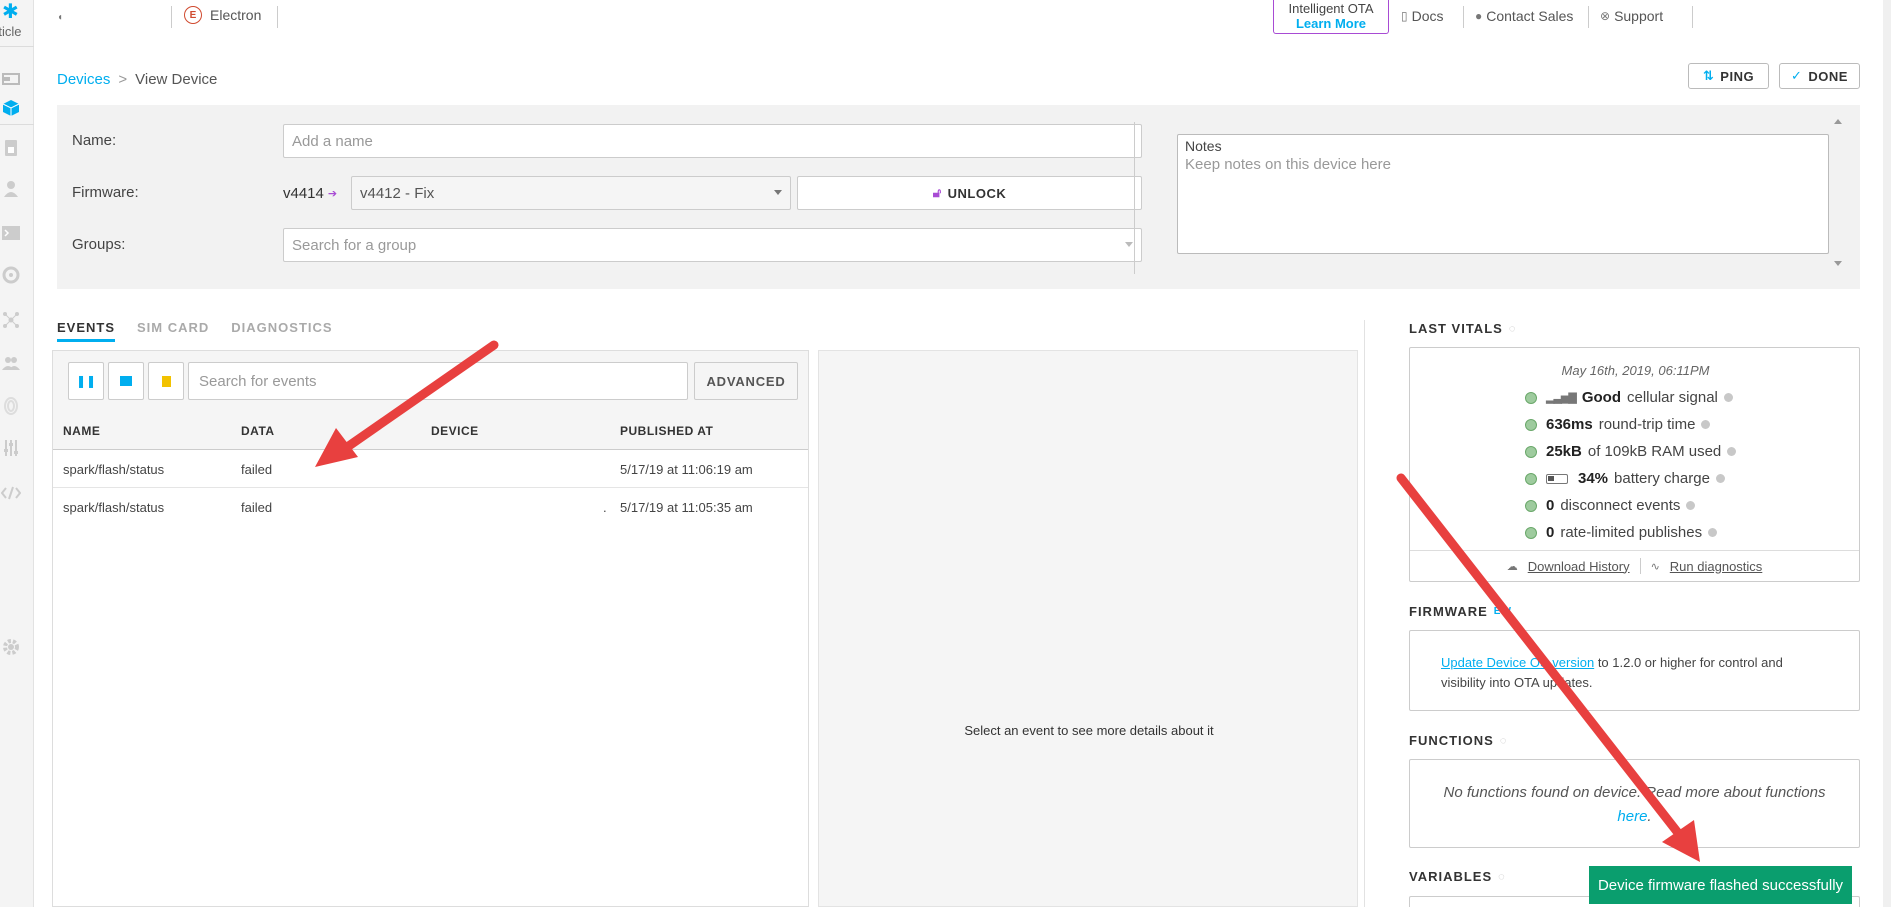 This screenshot has height=907, width=1891. What do you see at coordinates (11, 320) in the screenshot?
I see `sidebar-item-mesh-icon` at bounding box center [11, 320].